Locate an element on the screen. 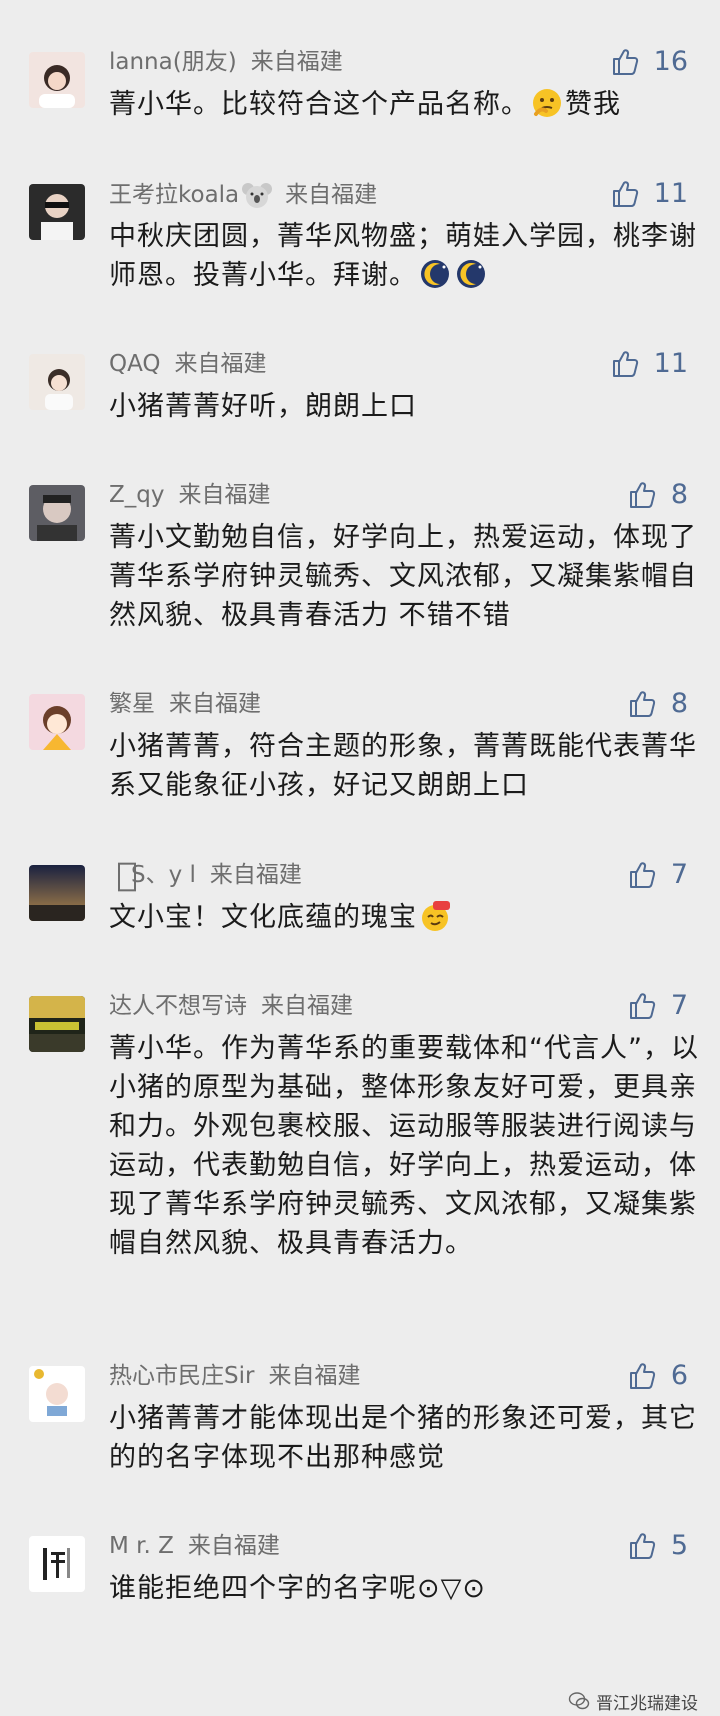 This screenshot has width=720, height=1716. comment-text-part: 小猪菁菁才能体现出是个猪的形象还可爱，其它的的名字体现不出那种感觉 is located at coordinates (403, 1438).